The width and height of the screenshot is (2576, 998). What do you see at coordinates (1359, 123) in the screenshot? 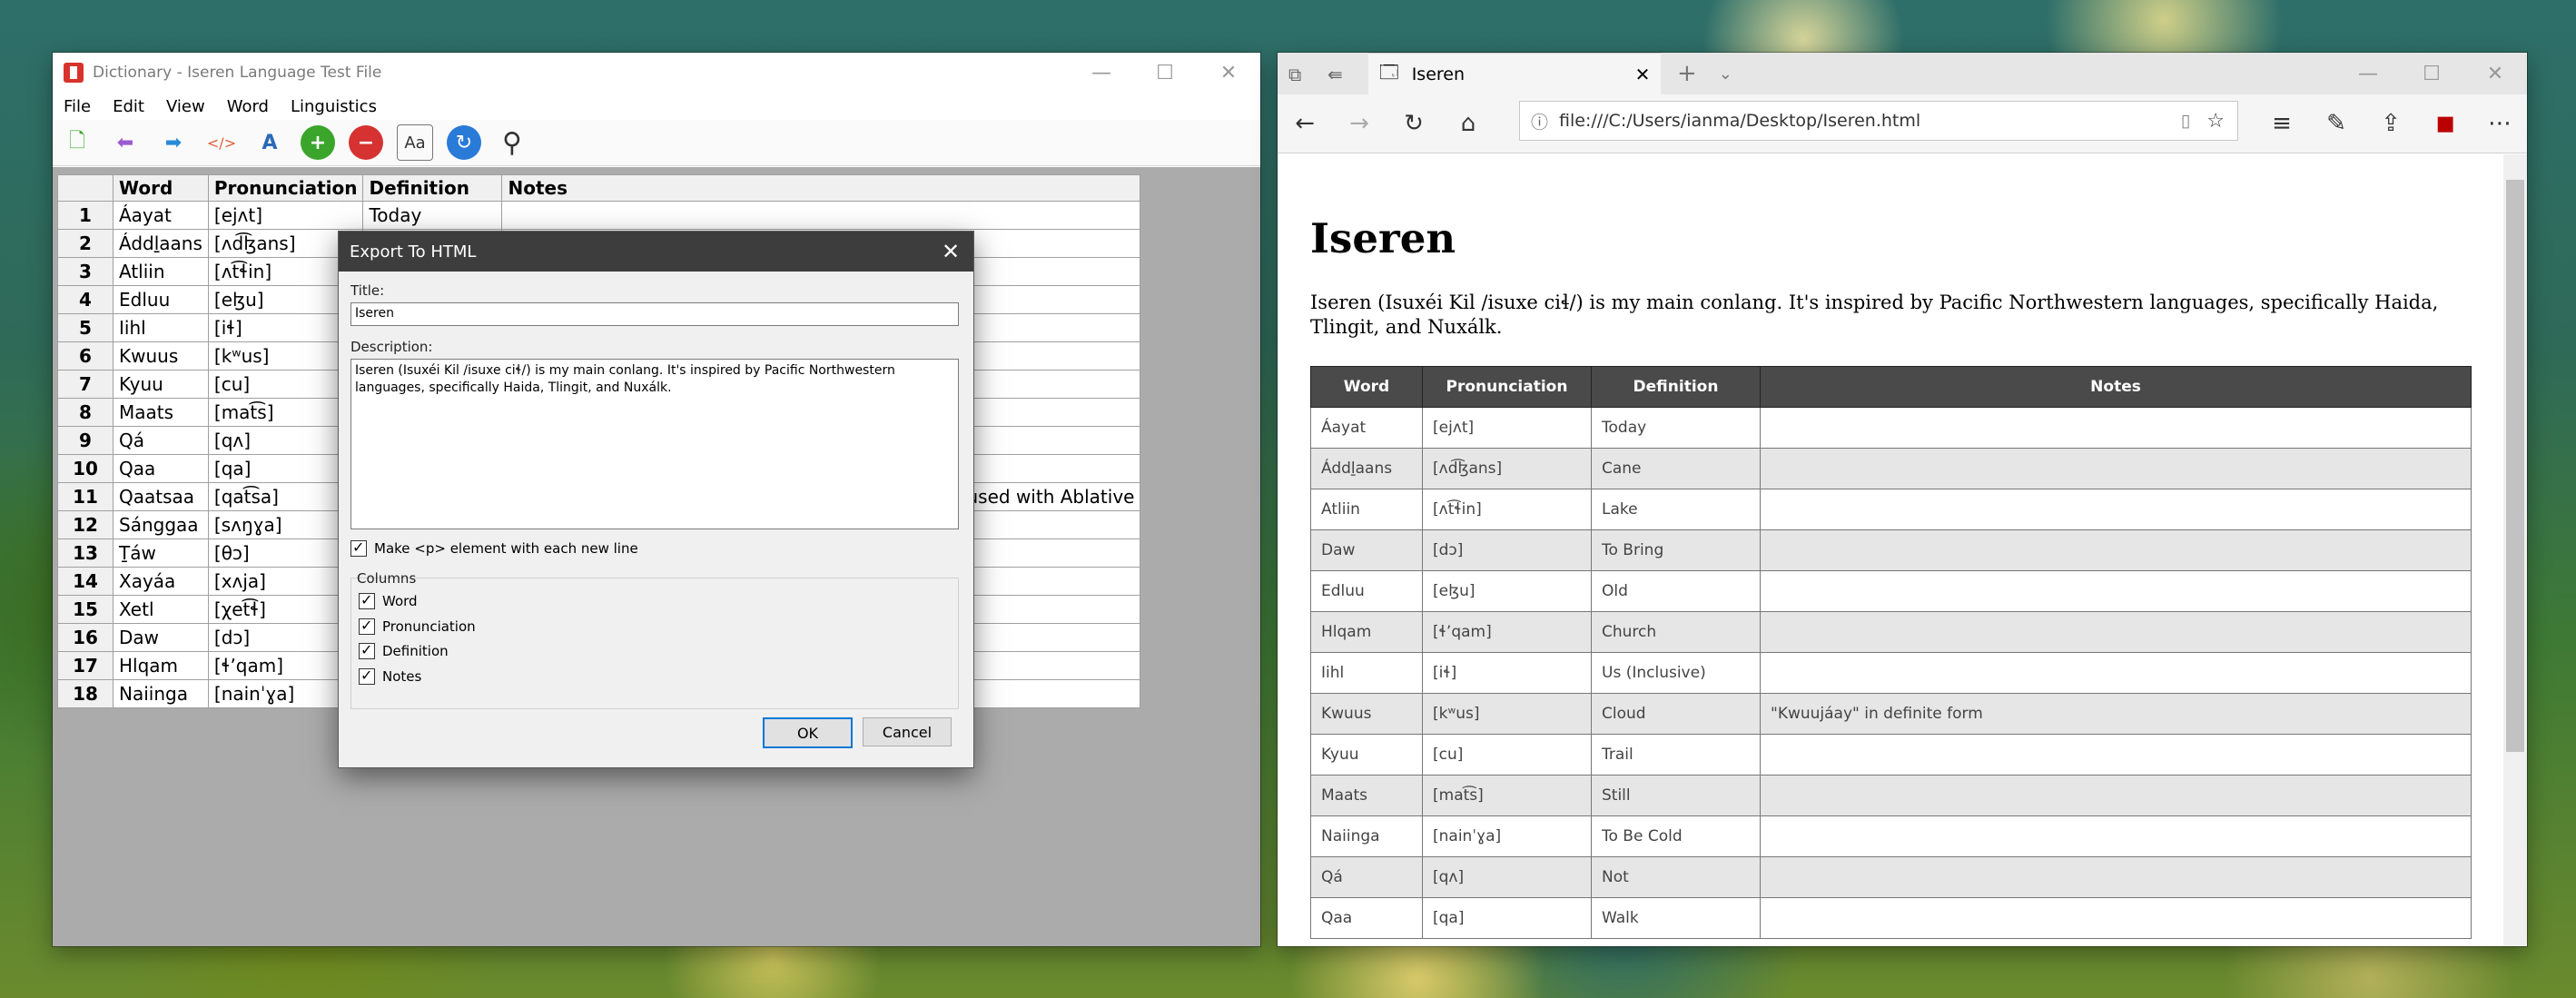
I see `forward-icon: →` at bounding box center [1359, 123].